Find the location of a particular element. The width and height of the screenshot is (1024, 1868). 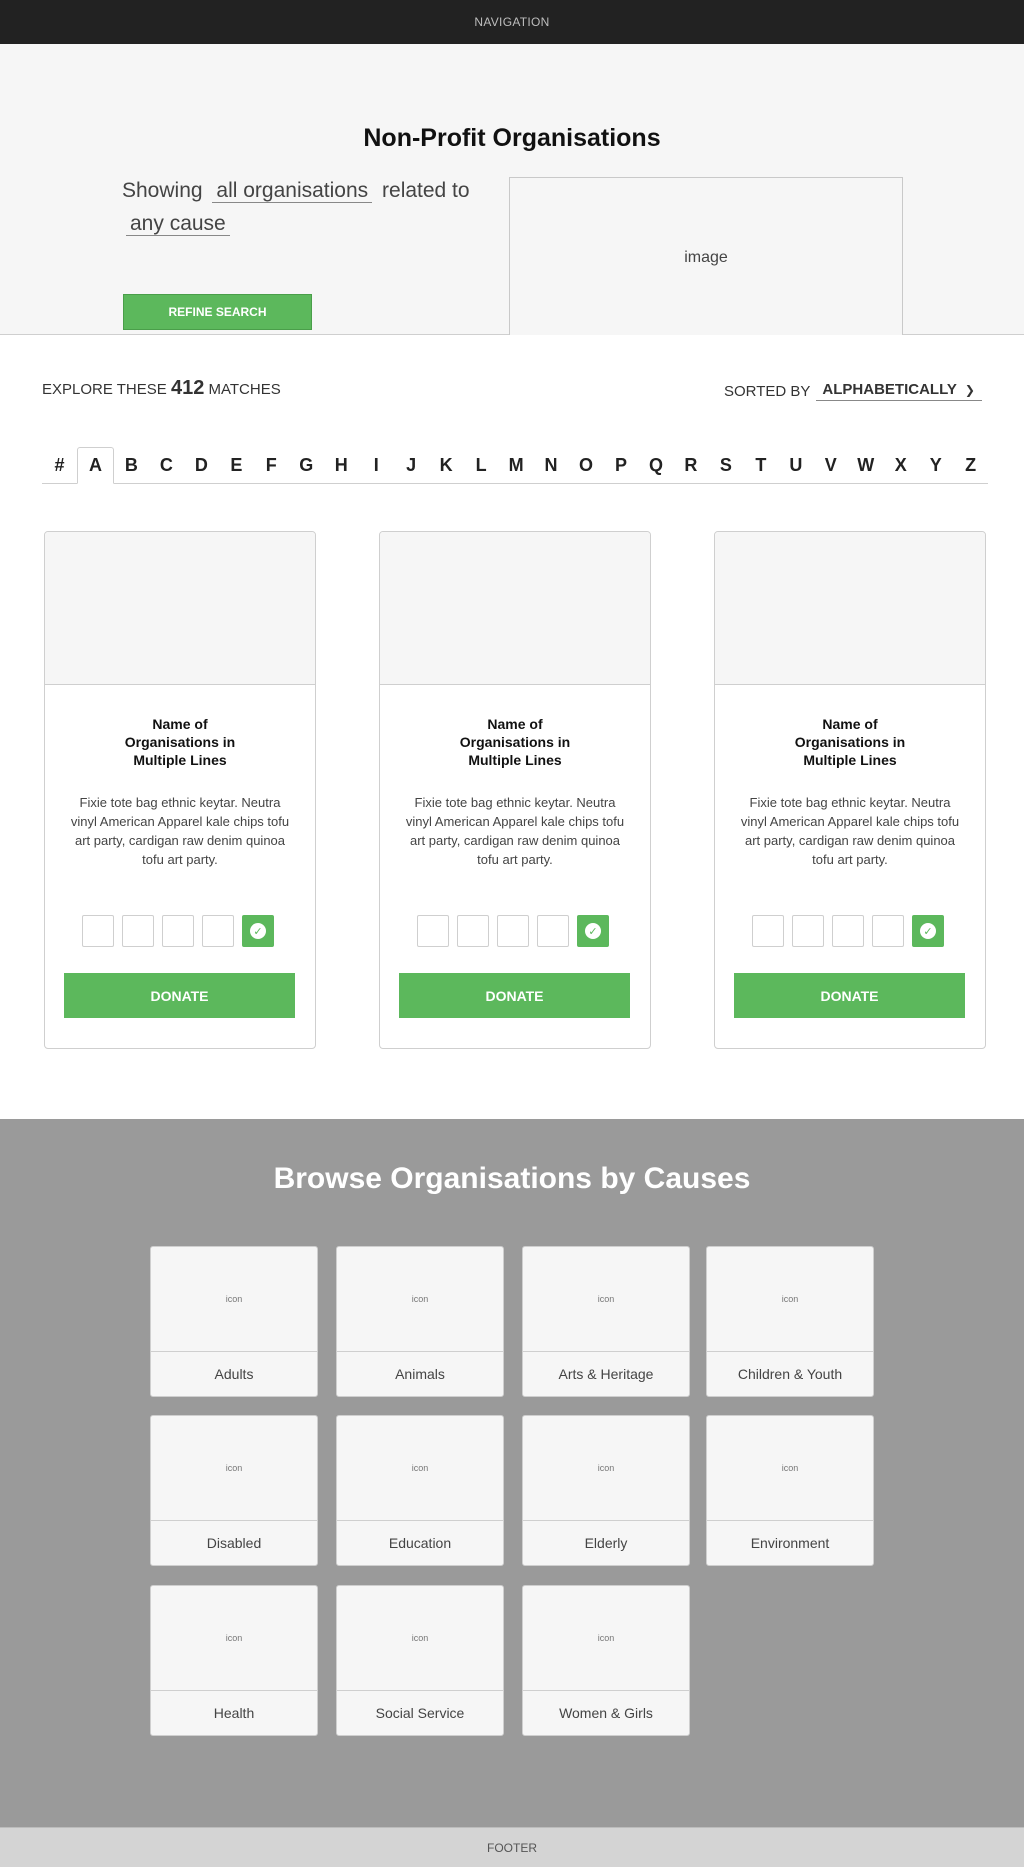

letter-tab: Z is located at coordinates (970, 465).